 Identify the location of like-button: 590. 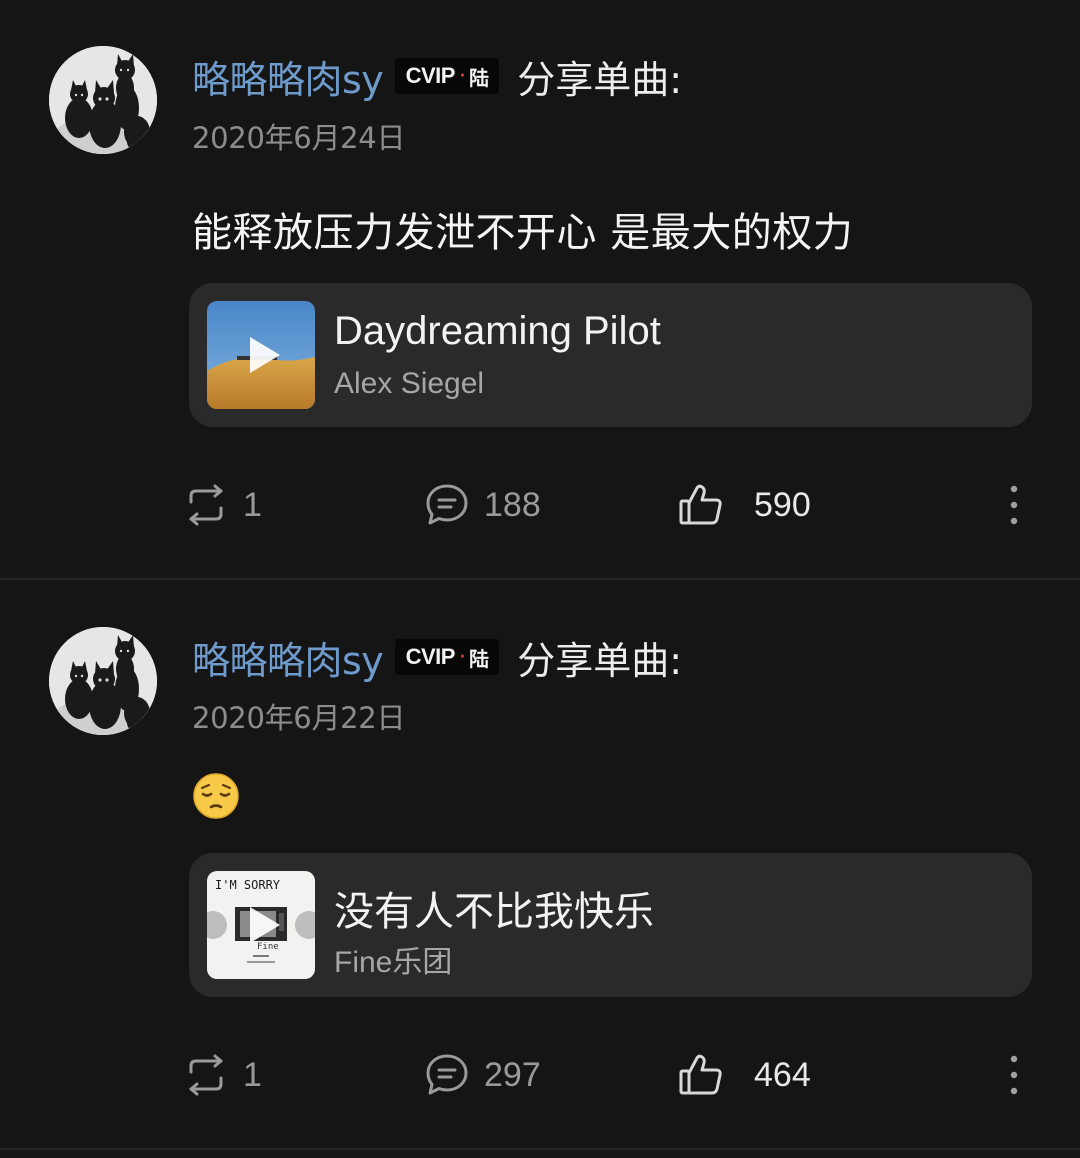
(744, 505).